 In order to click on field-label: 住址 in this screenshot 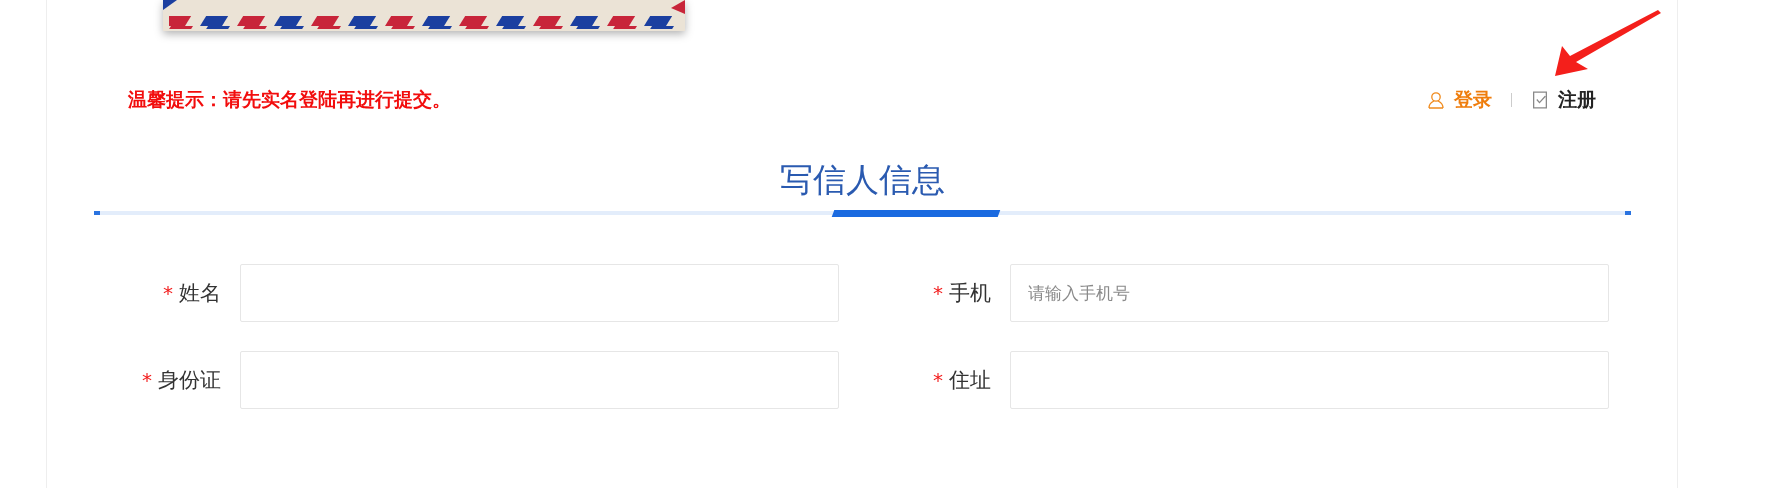, I will do `click(970, 380)`.